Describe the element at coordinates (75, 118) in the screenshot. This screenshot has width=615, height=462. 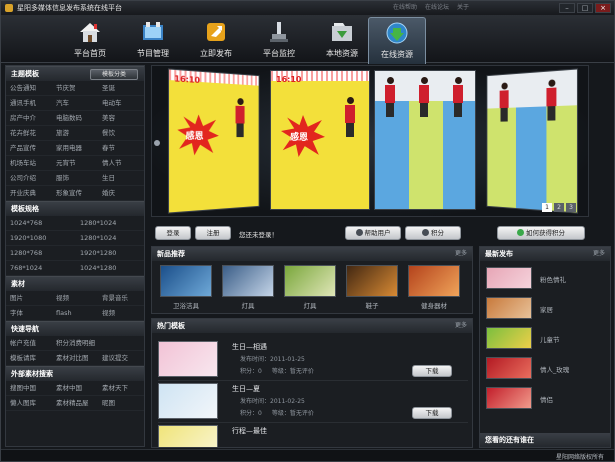
I see `theme-category-item: 电脑数码` at that location.